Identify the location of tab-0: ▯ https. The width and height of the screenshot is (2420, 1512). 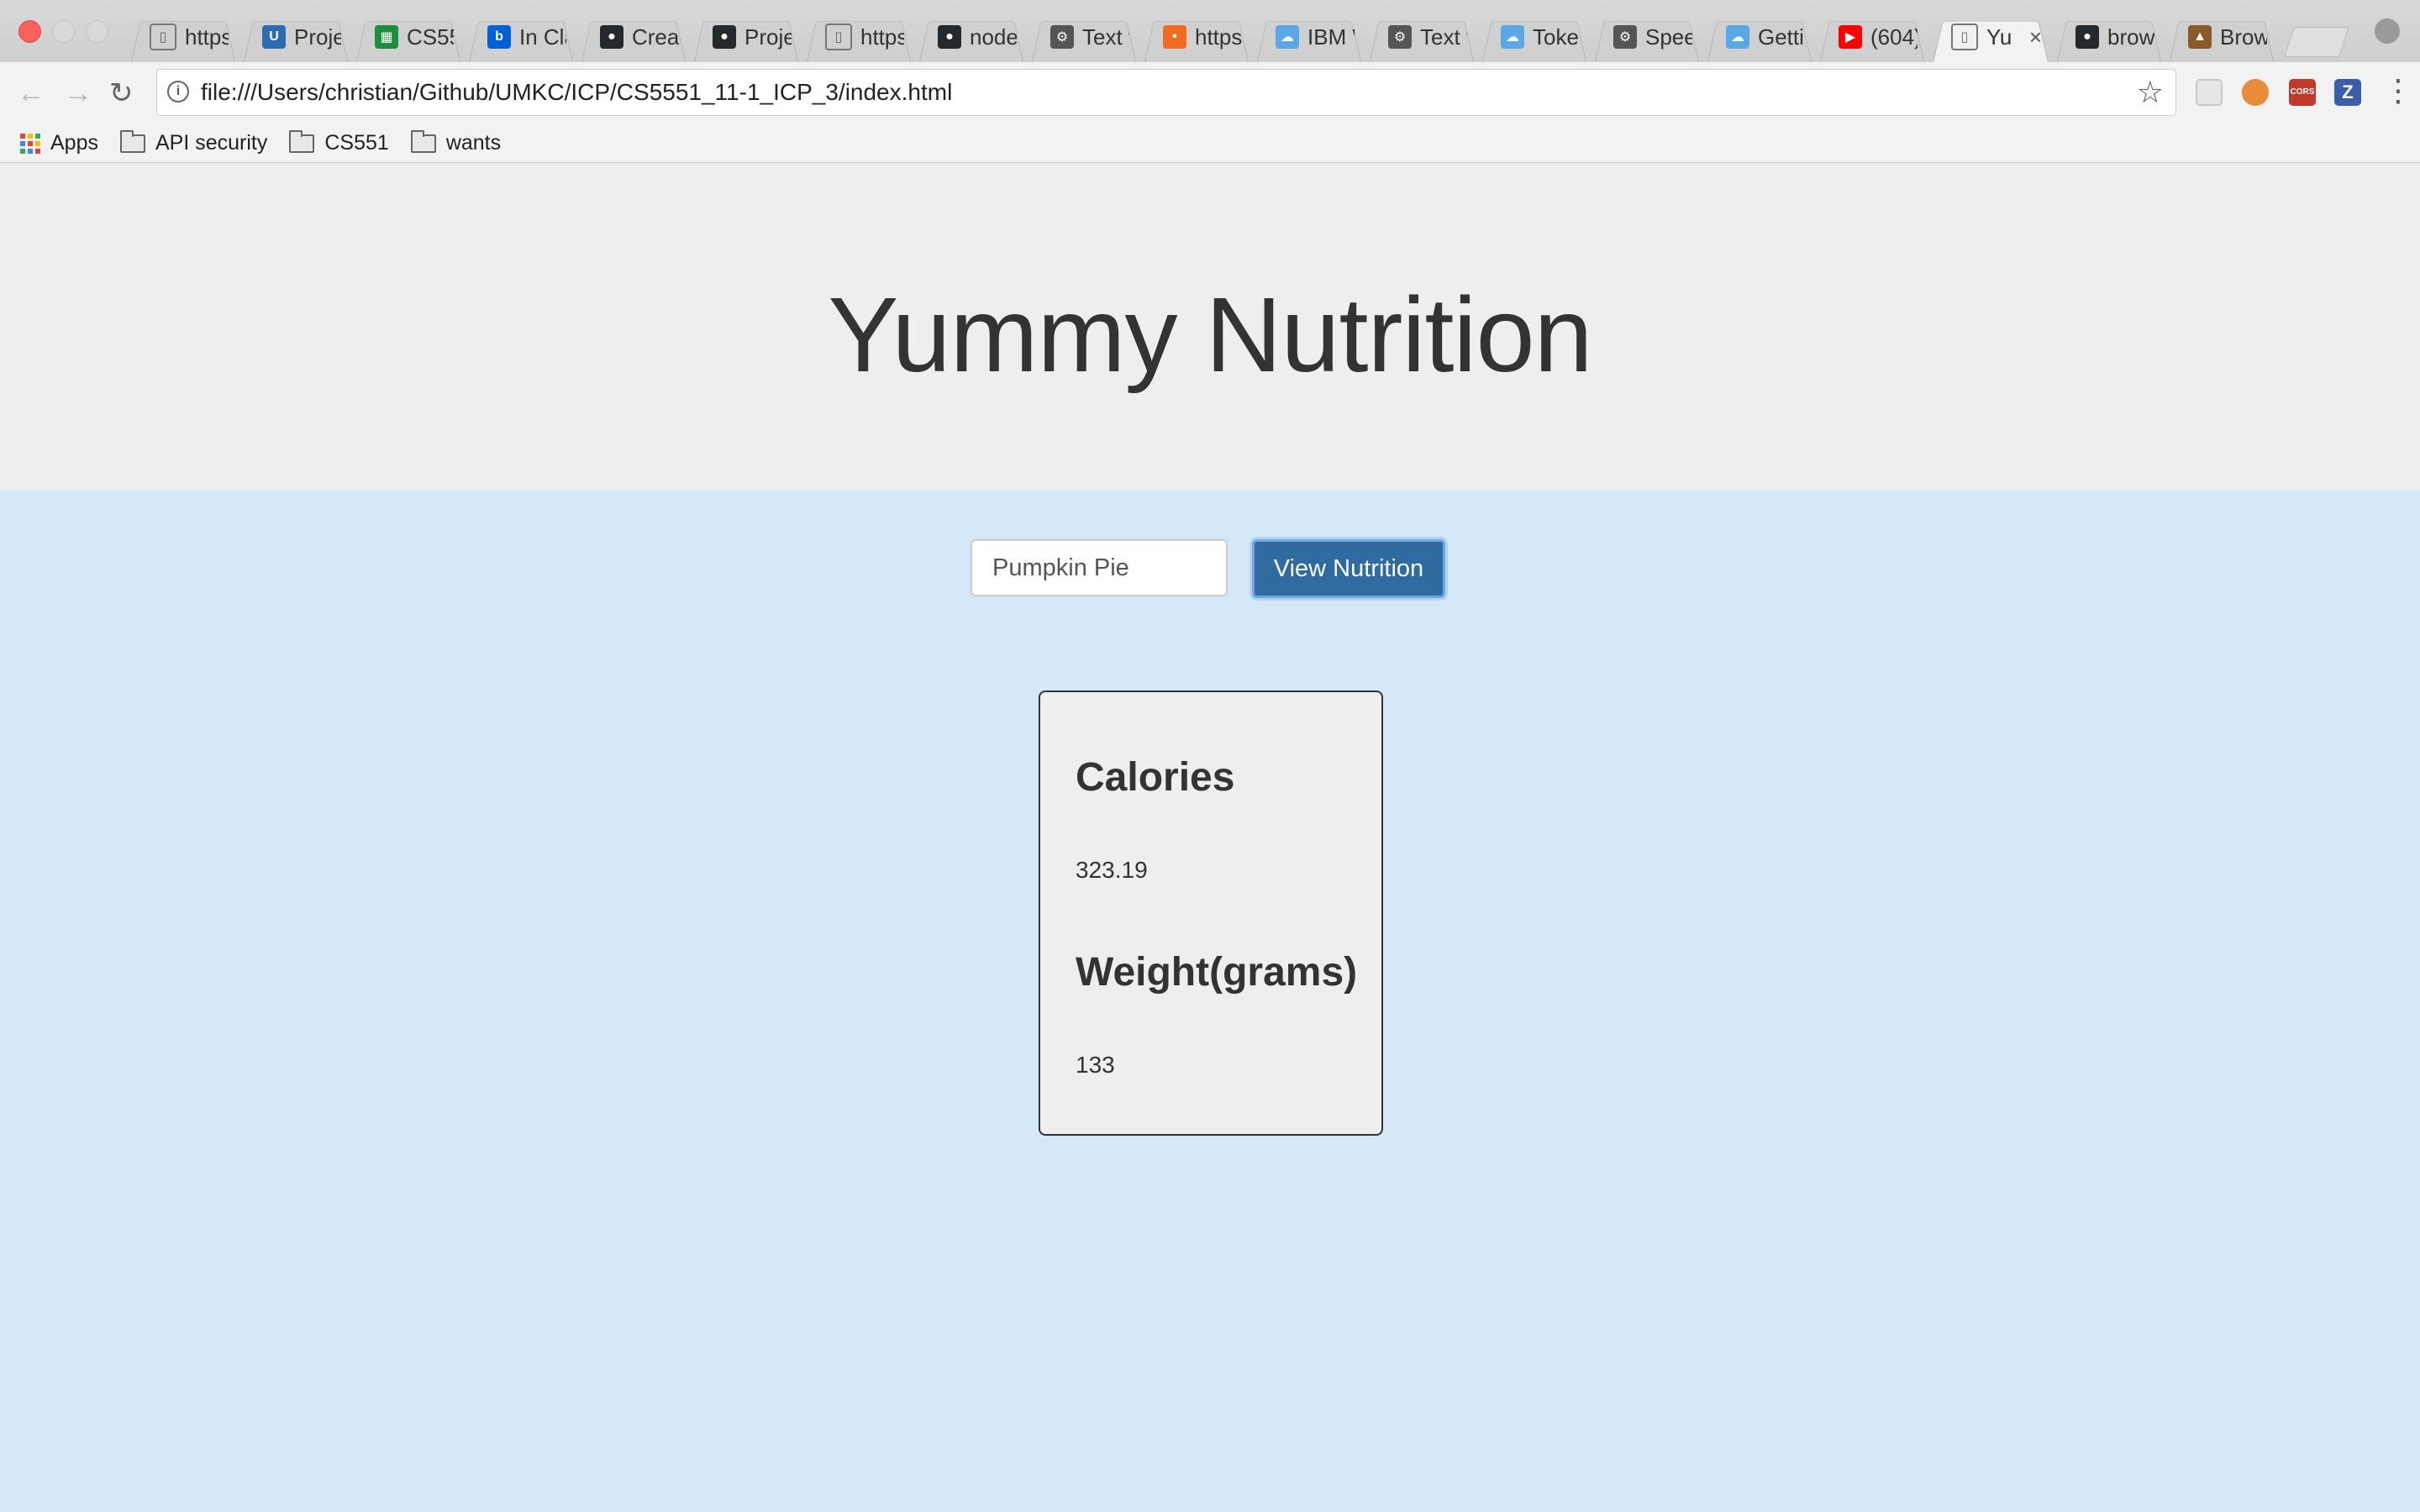
(183, 37).